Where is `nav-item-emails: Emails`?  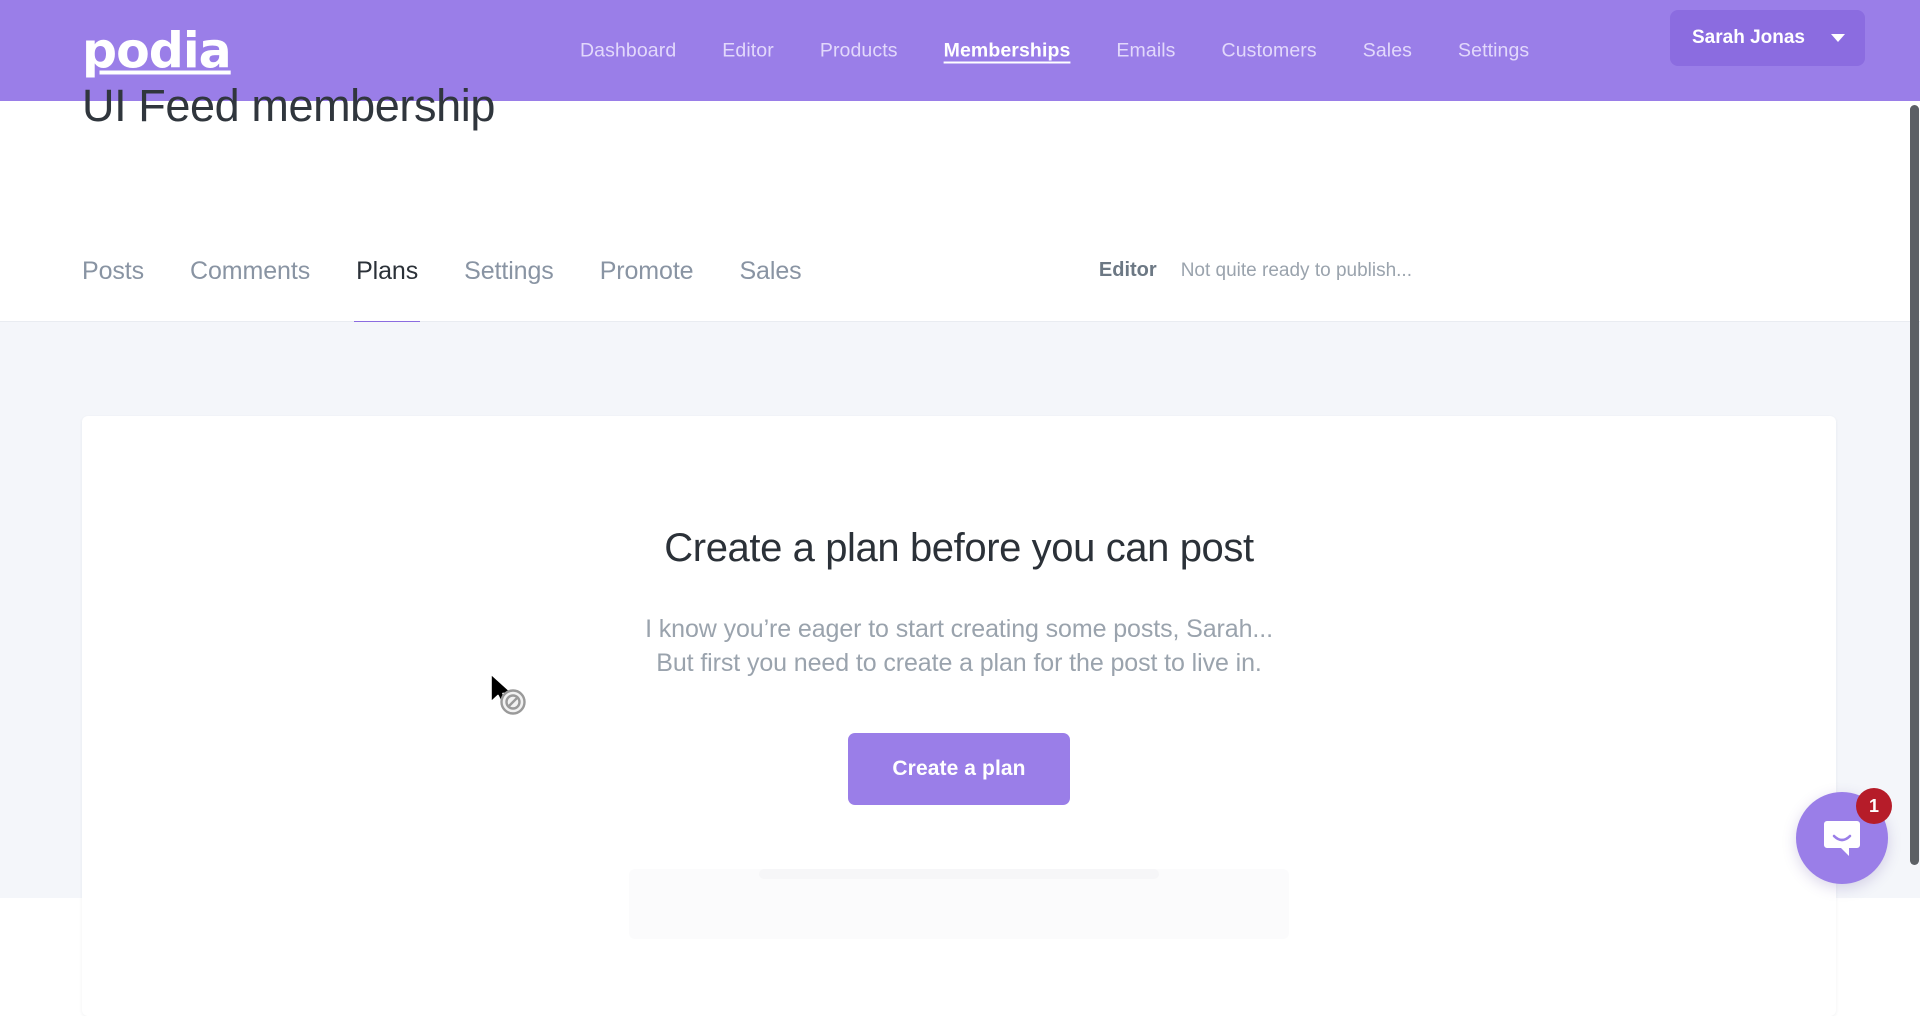 nav-item-emails: Emails is located at coordinates (1145, 50).